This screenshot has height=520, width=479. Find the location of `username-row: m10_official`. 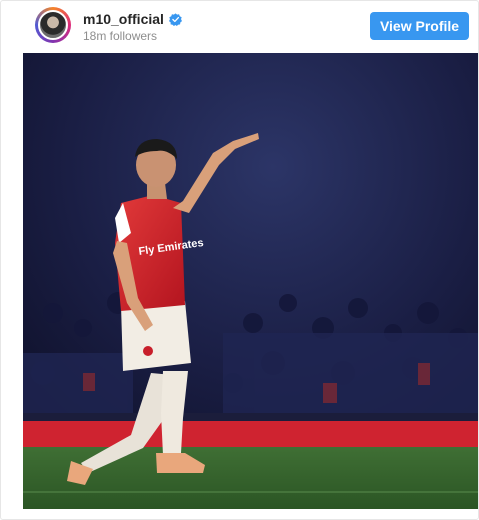

username-row: m10_official is located at coordinates (132, 19).